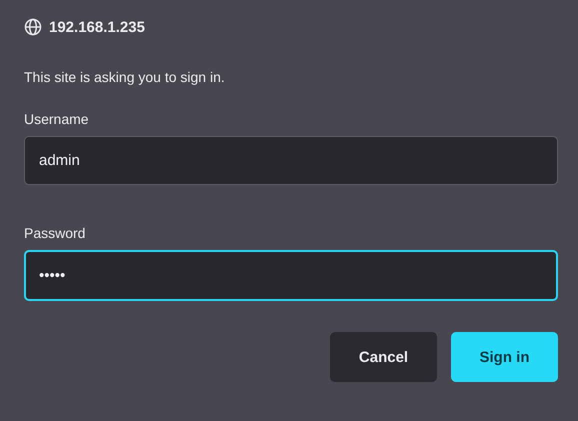  I want to click on sign-in-button: Sign in, so click(504, 357).